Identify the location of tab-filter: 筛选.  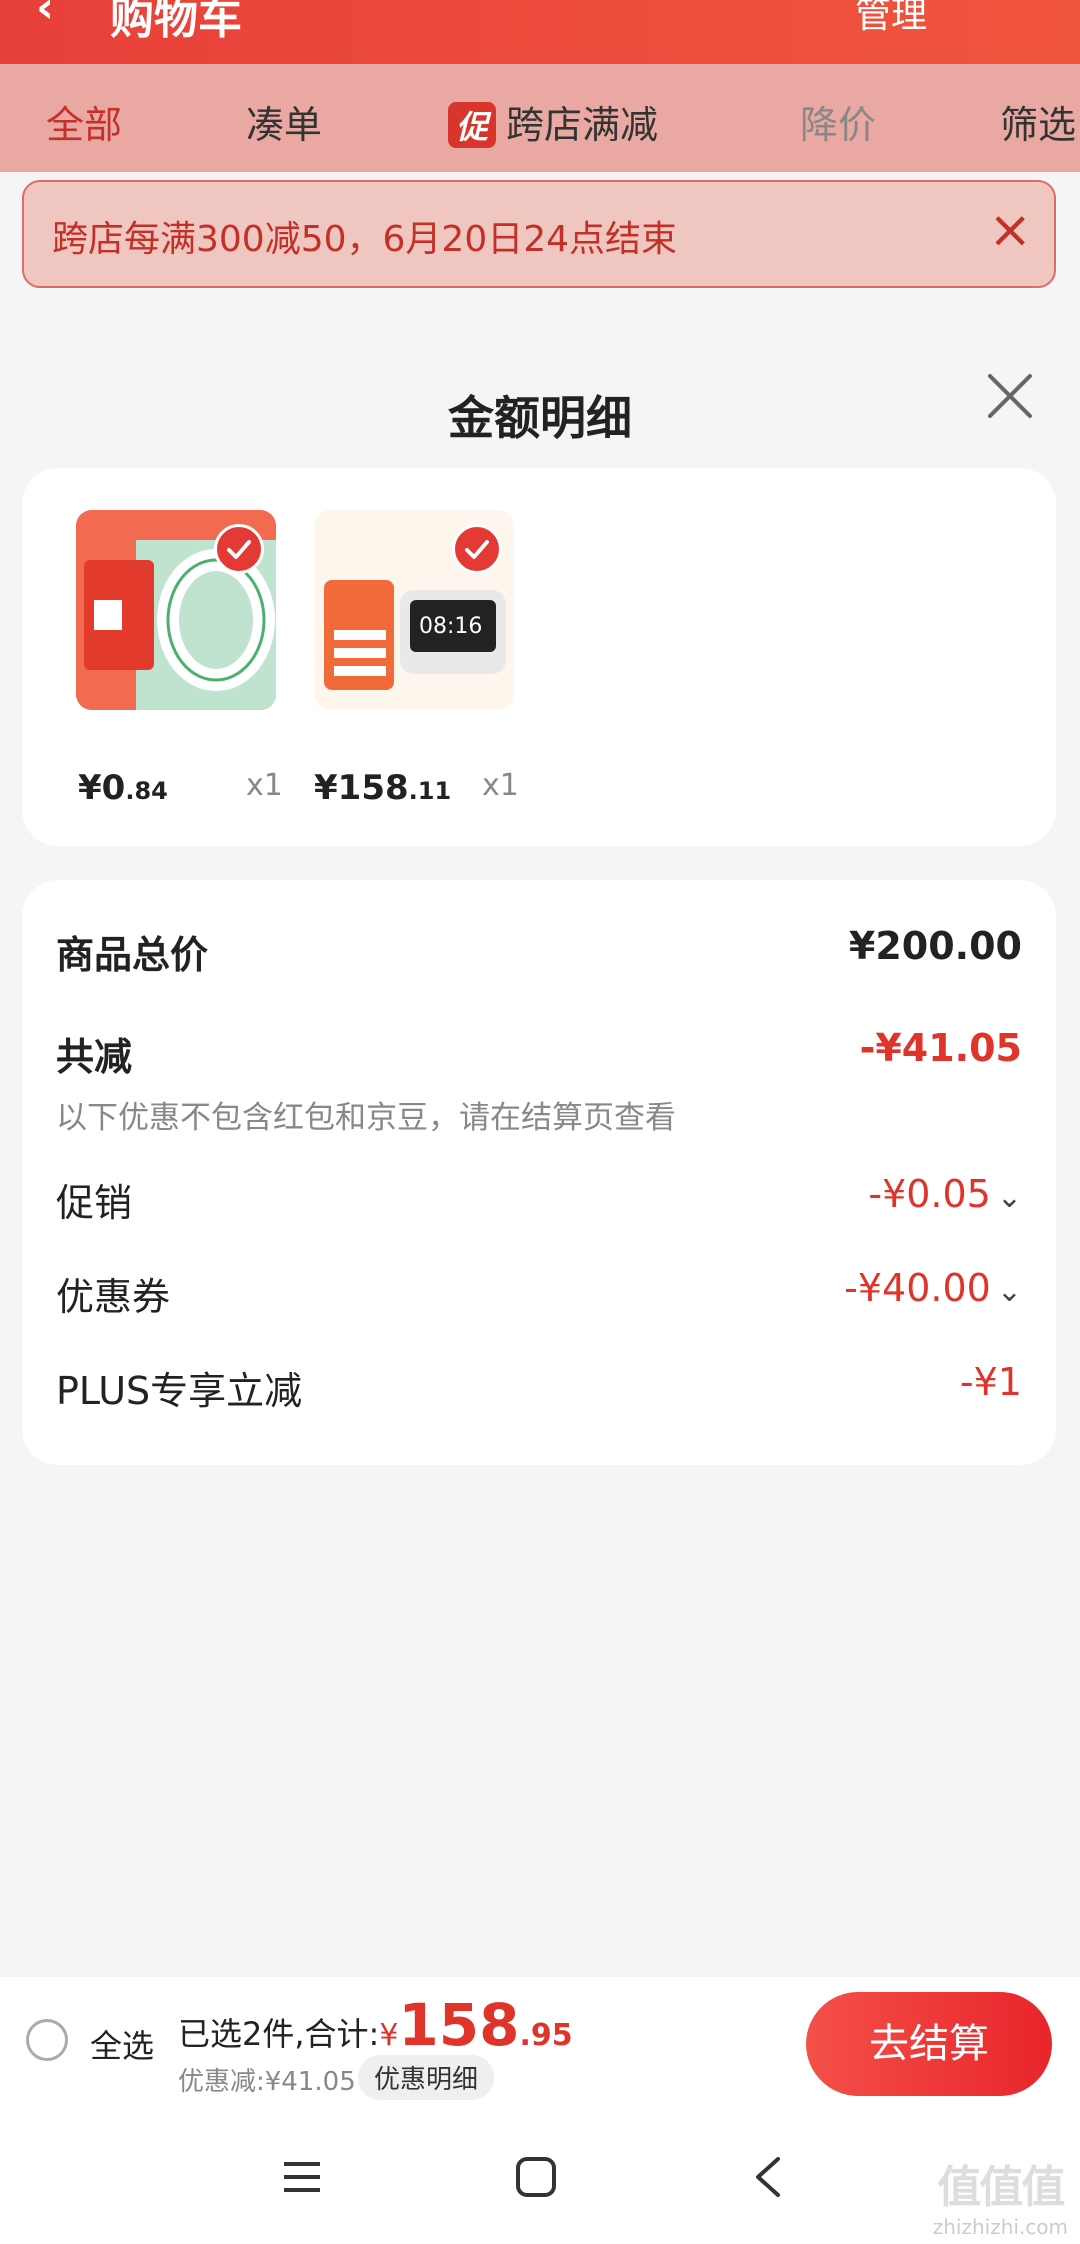
(1038, 121).